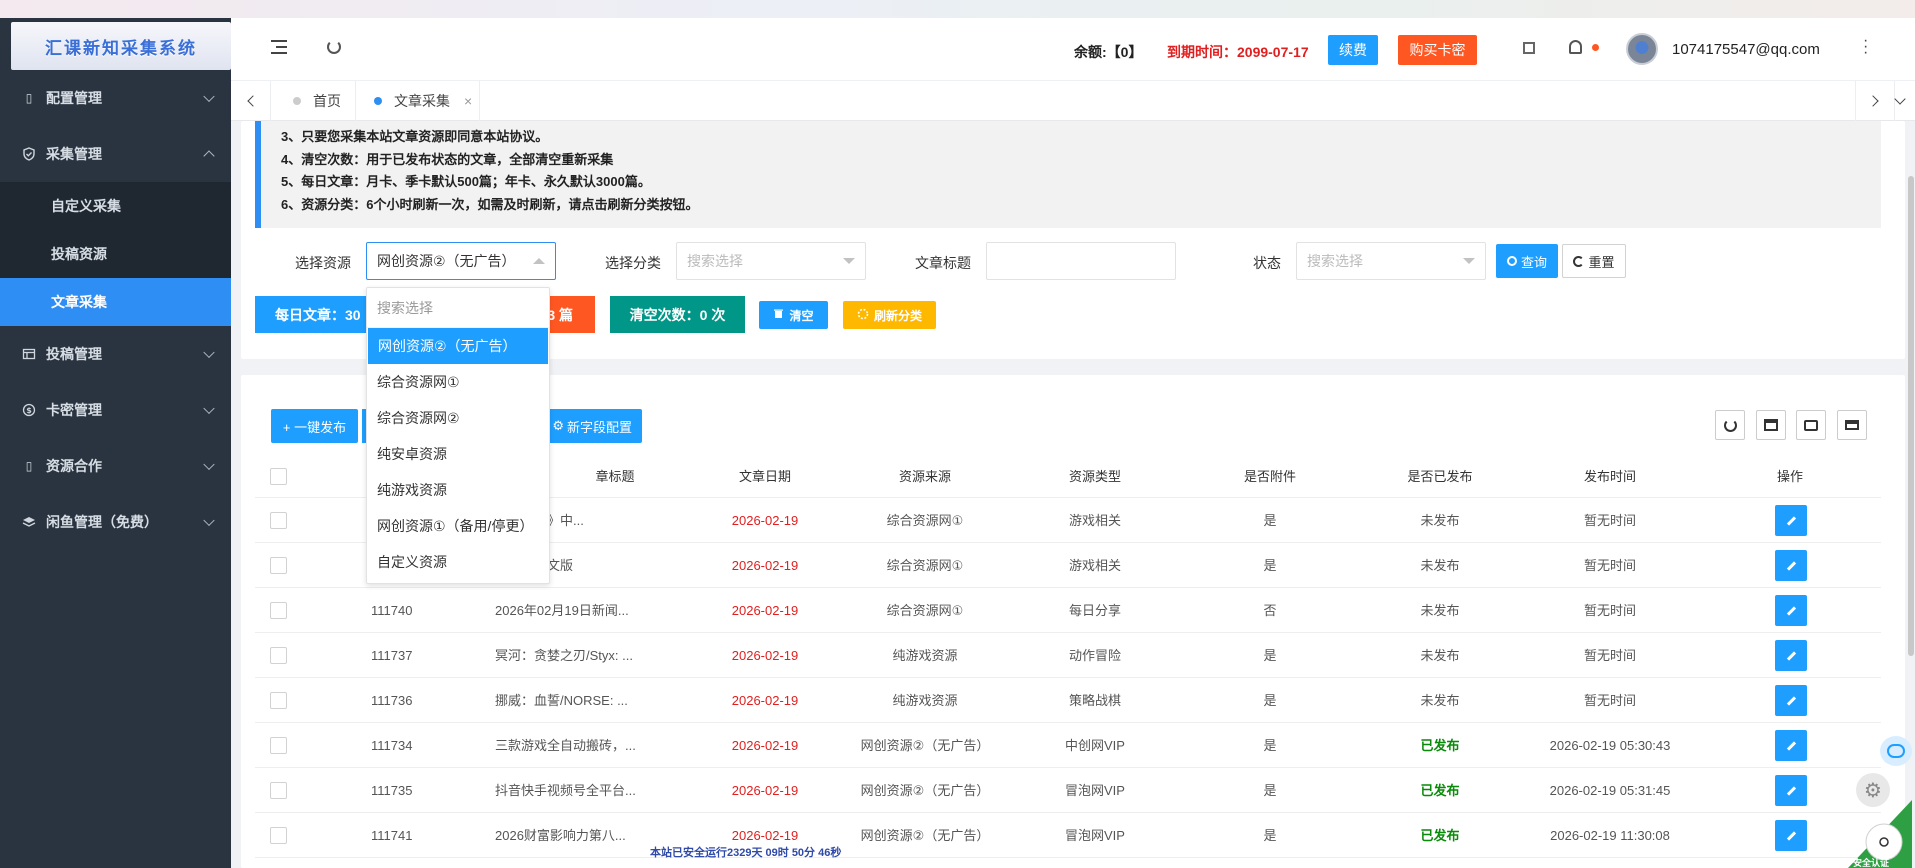 Image resolution: width=1915 pixels, height=868 pixels. Describe the element at coordinates (458, 346) in the screenshot. I see `dropdown-option: 网创资源②（无广告）` at that location.